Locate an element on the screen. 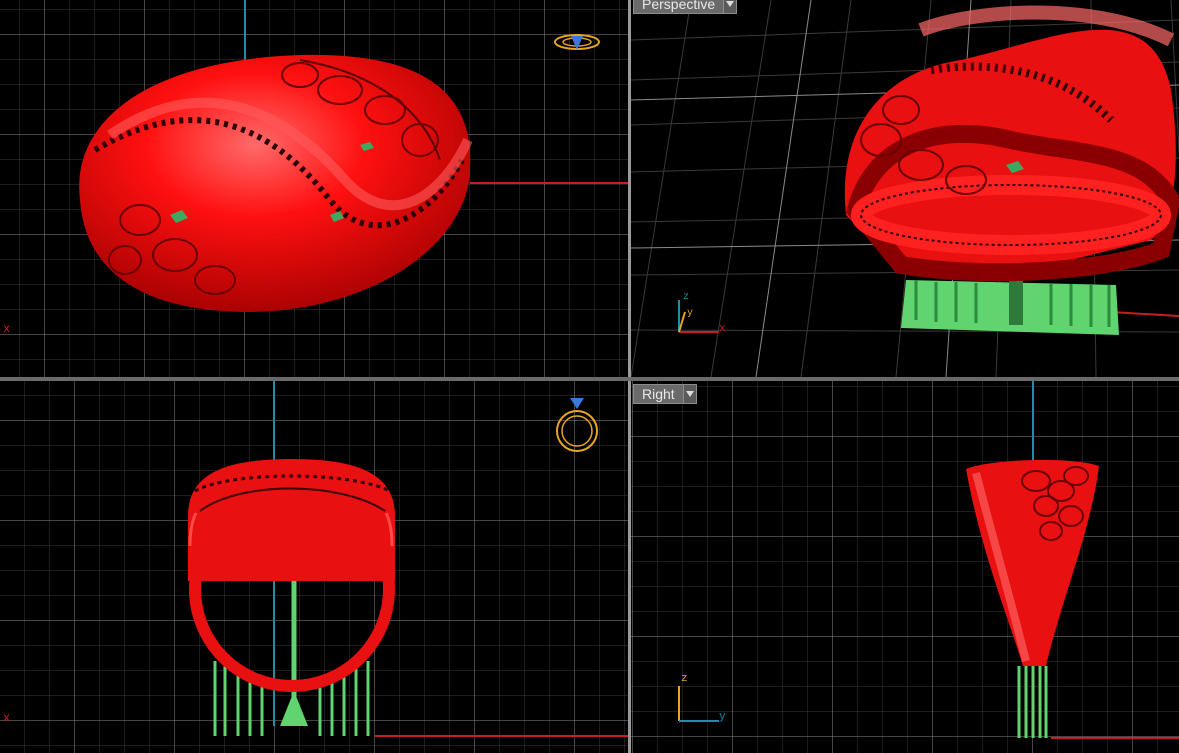 The image size is (1179, 753). viewport-title-right: Right is located at coordinates (665, 394).